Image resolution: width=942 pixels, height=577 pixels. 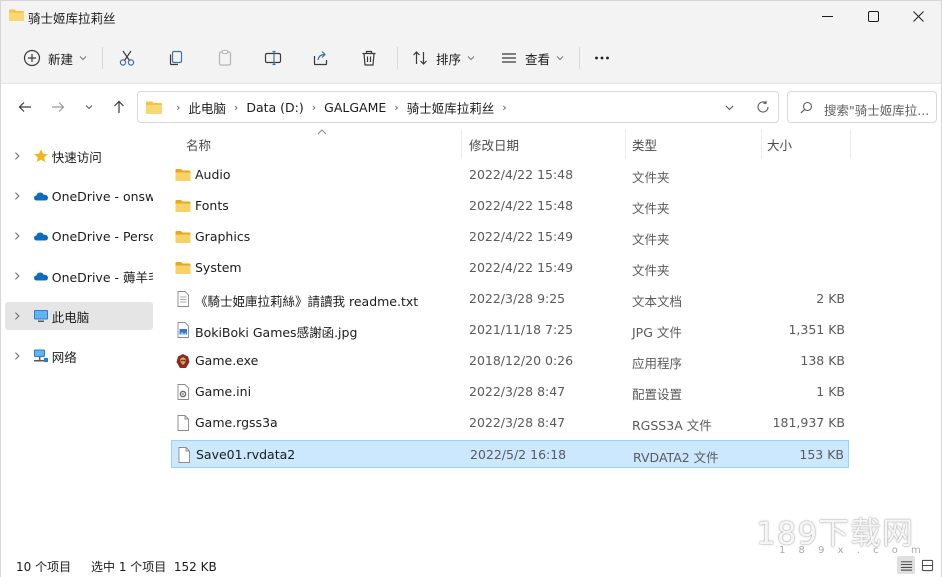 I want to click on delete-button, so click(x=369, y=58).